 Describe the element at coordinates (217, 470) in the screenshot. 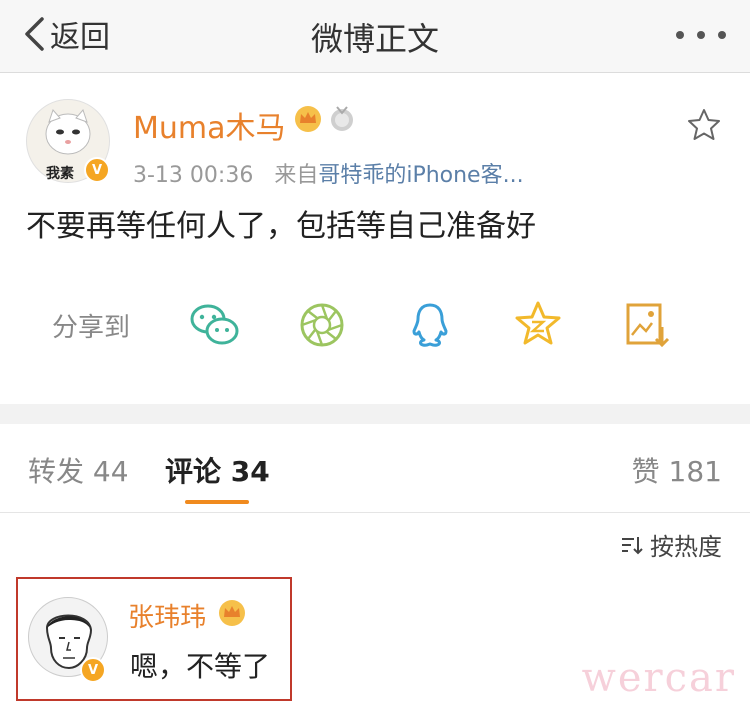

I see `tab-comments: 评论 34` at that location.